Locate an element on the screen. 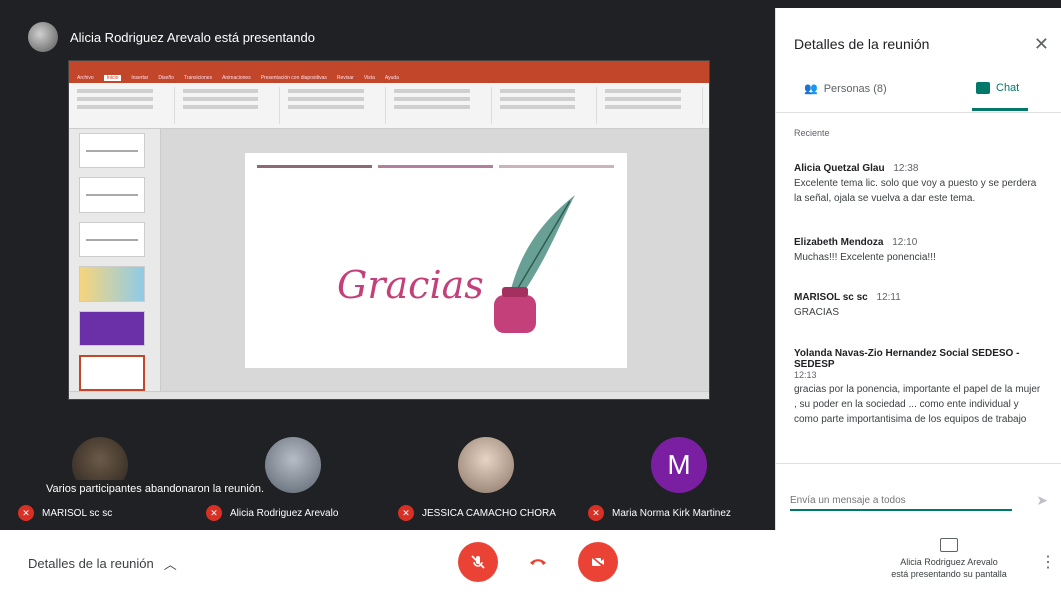 The height and width of the screenshot is (592, 1061). send-icon: ➤ is located at coordinates (1042, 500).